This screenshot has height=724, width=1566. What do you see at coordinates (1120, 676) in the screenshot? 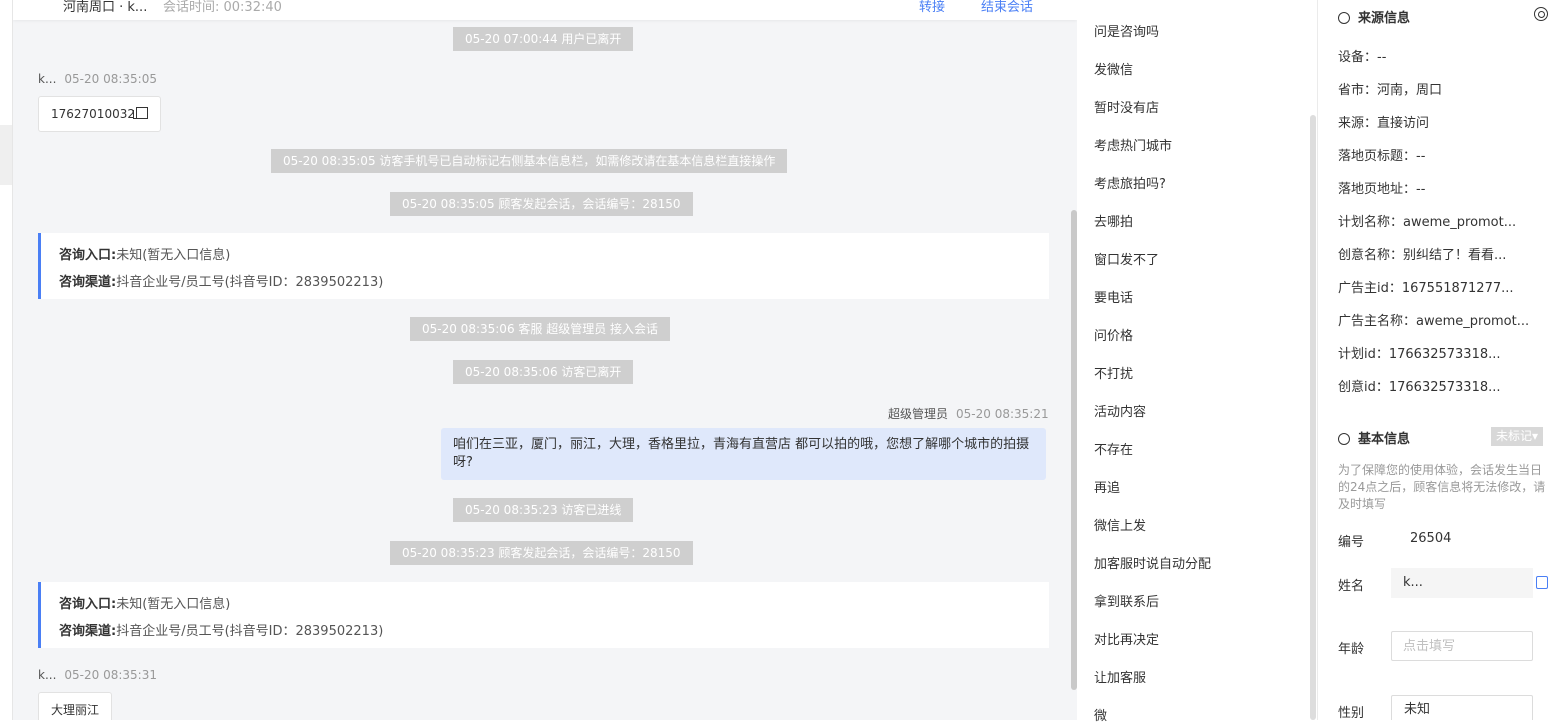
I see `quick-reply-item: 让加客服` at bounding box center [1120, 676].